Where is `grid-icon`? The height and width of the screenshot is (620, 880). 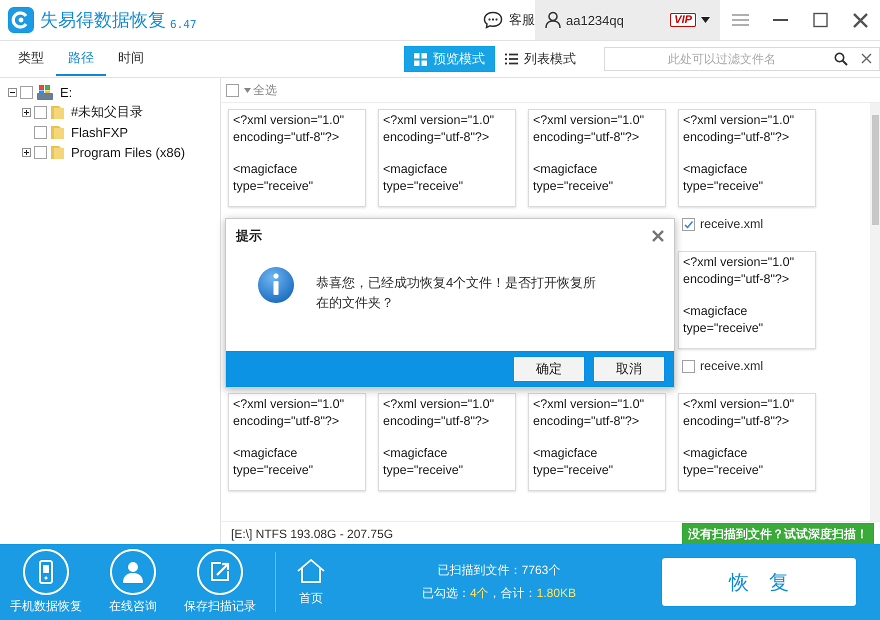 grid-icon is located at coordinates (420, 59).